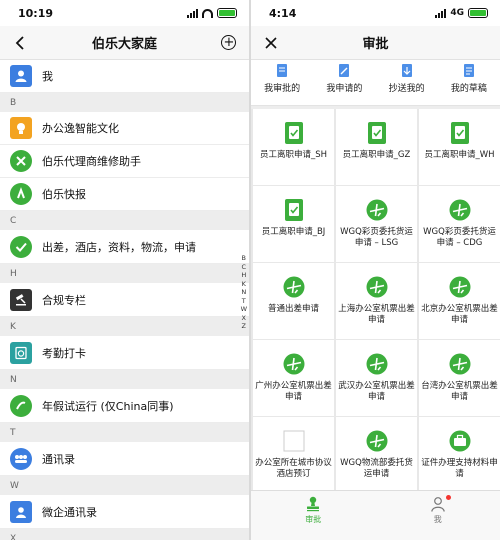 This screenshot has width=500, height=540. What do you see at coordinates (376, 147) in the screenshot?
I see `approval-form-item: 员工离职申请_GZ` at bounding box center [376, 147].